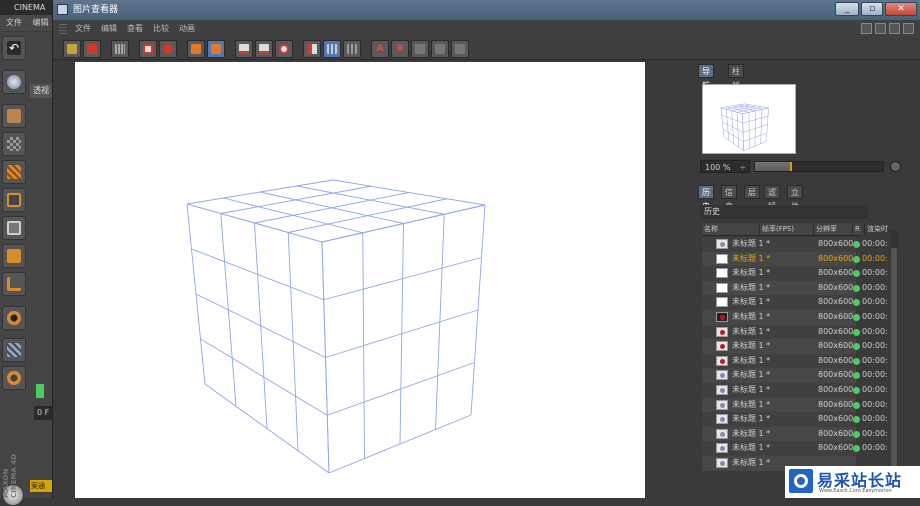  What do you see at coordinates (14, 256) in the screenshot?
I see `polygons-tool` at bounding box center [14, 256].